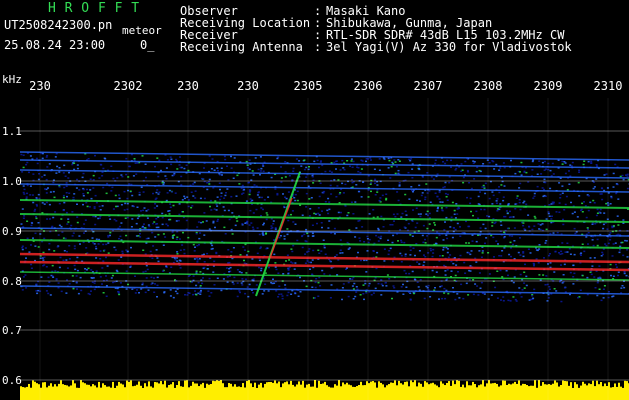  I want to click on app-title: H R O F F T, so click(94, 8).